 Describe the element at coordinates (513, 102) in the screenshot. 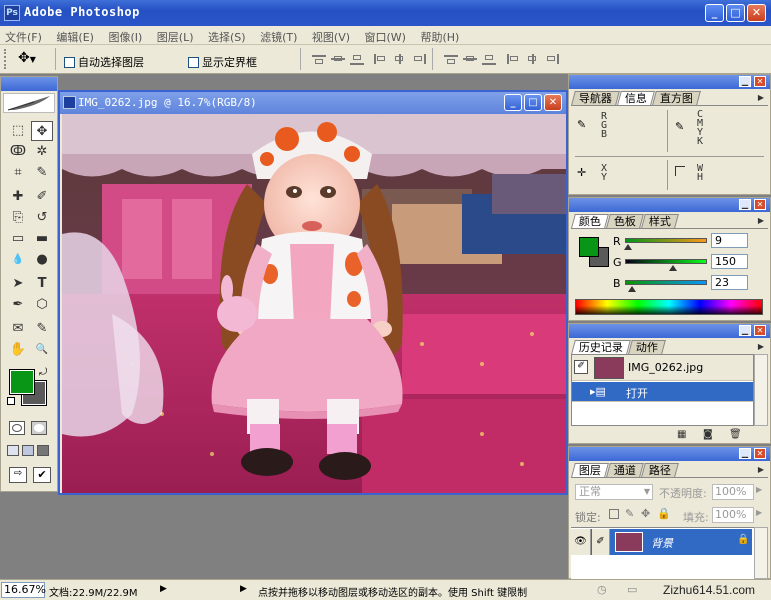

I see `doc-minimize-button: _` at that location.